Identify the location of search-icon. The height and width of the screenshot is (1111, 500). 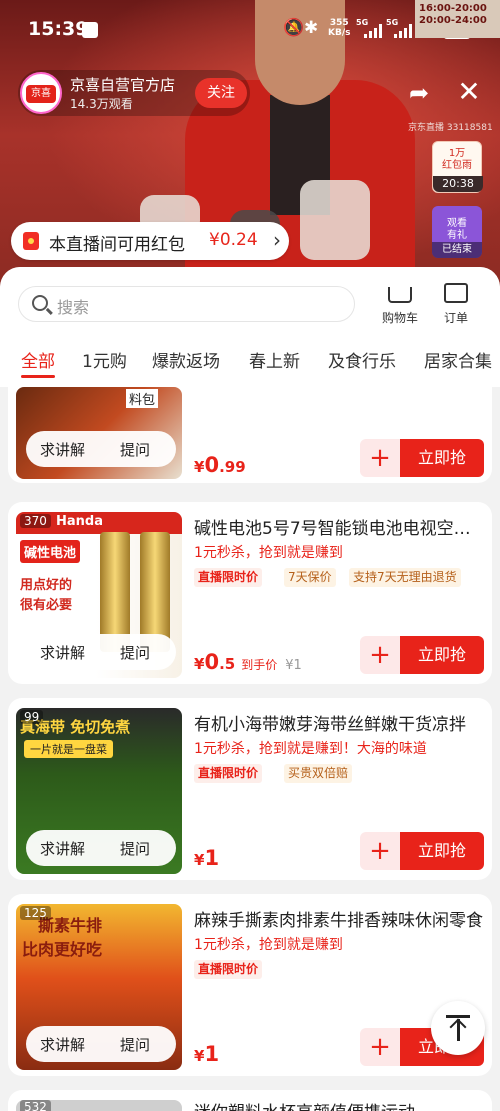
(40, 303).